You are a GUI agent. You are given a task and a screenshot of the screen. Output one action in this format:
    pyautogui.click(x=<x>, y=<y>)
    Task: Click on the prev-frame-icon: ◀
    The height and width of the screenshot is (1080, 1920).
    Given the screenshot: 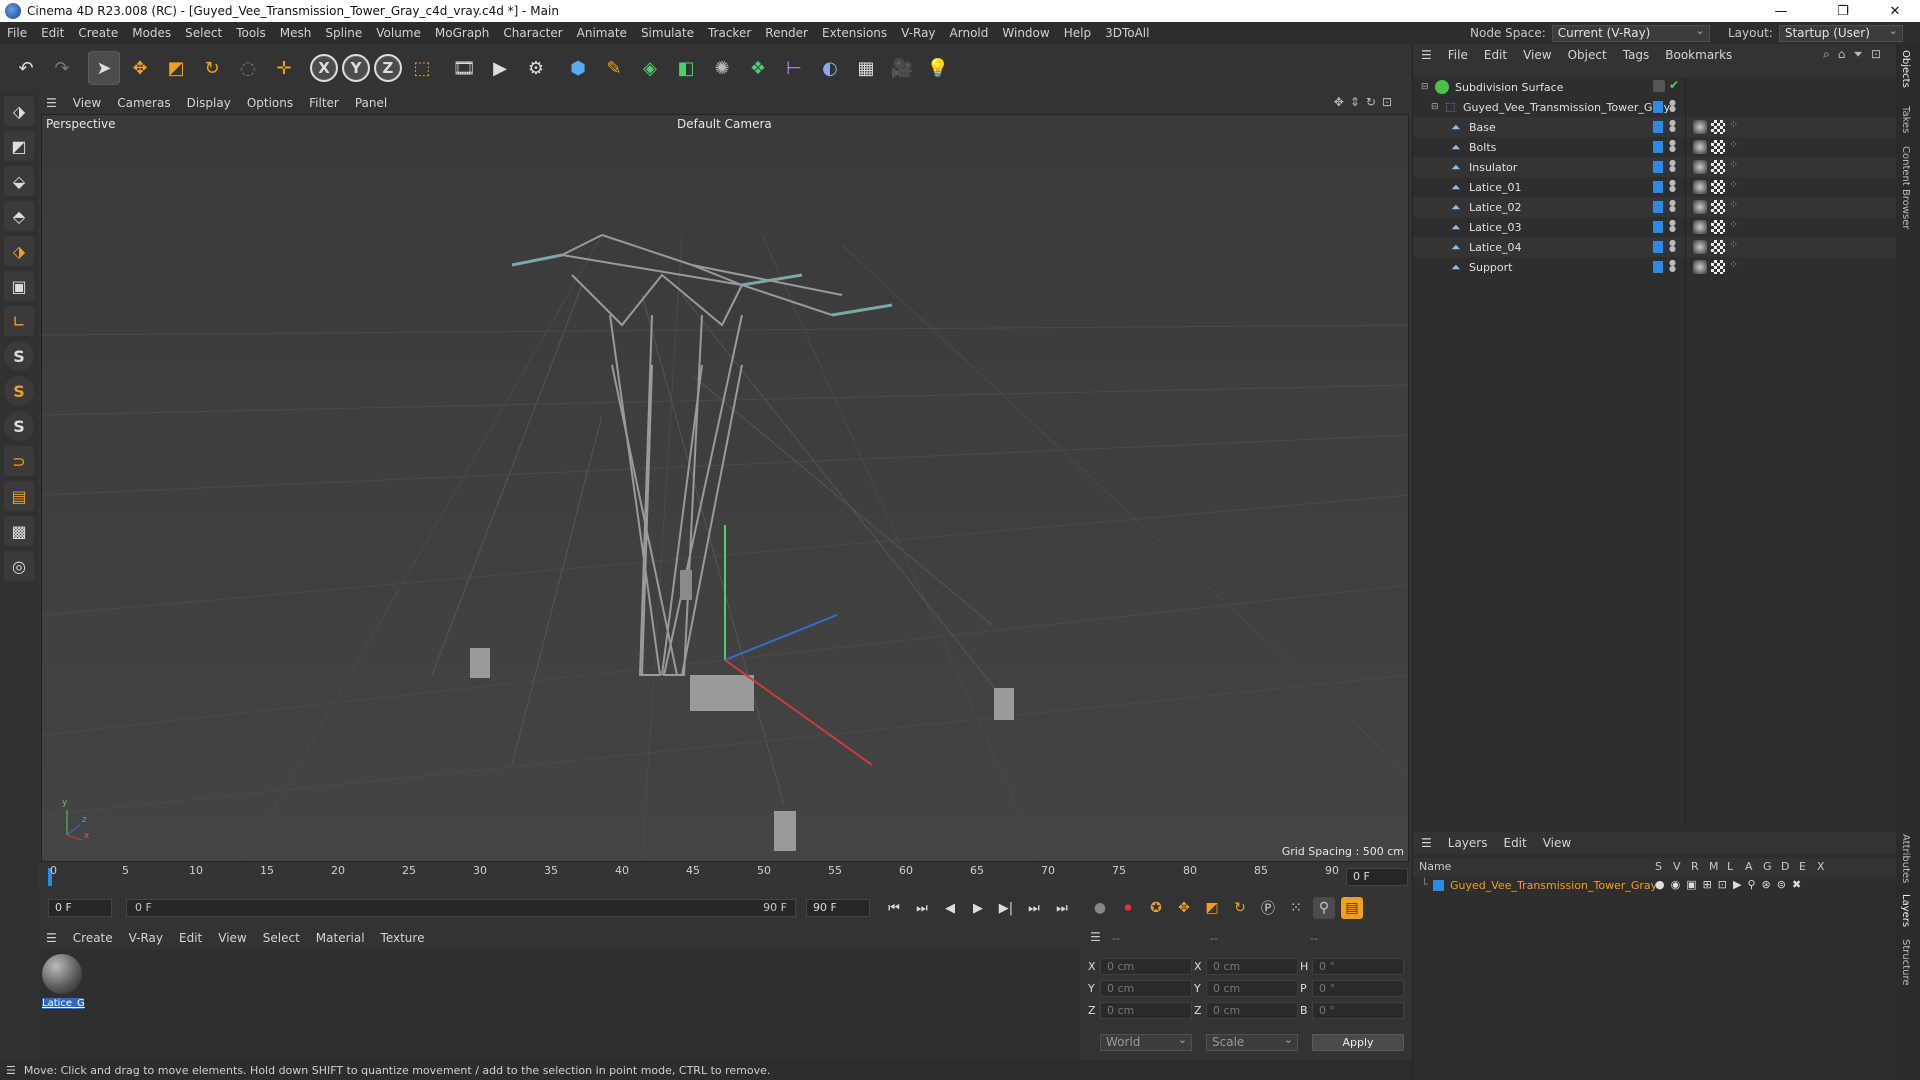 What is the action you would take?
    pyautogui.click(x=950, y=908)
    